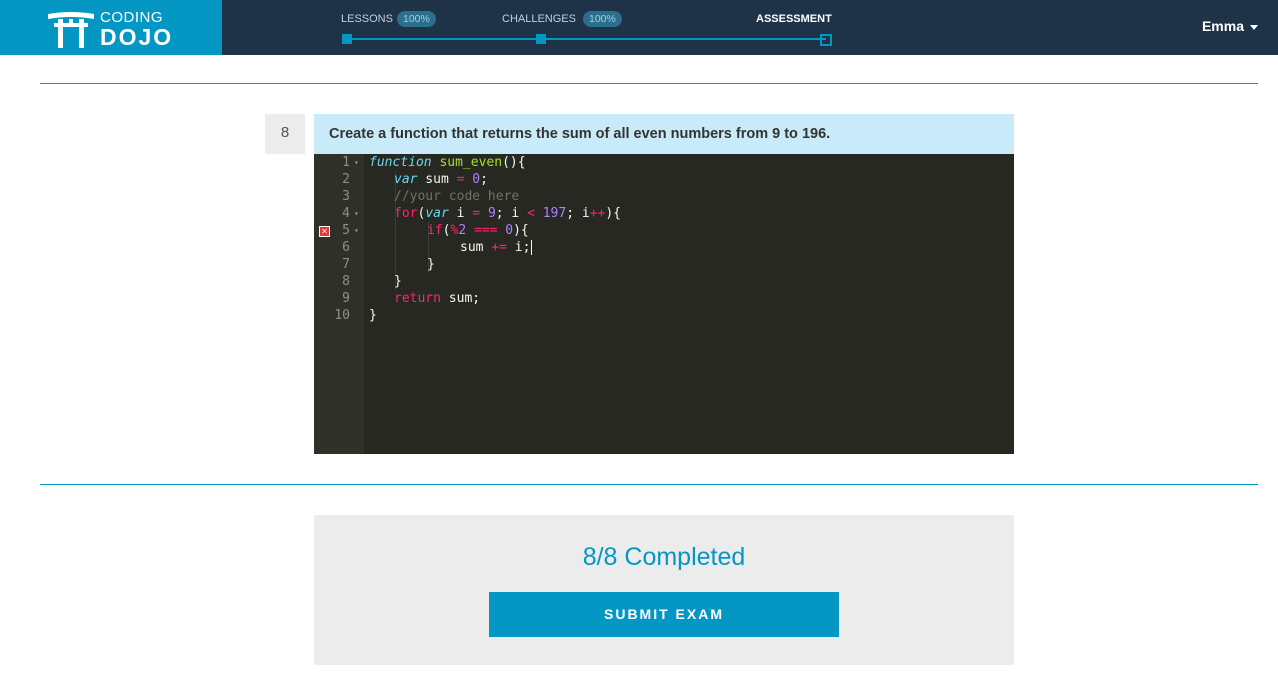 Image resolution: width=1278 pixels, height=695 pixels. Describe the element at coordinates (586, 39) in the screenshot. I see `progress-track` at that location.